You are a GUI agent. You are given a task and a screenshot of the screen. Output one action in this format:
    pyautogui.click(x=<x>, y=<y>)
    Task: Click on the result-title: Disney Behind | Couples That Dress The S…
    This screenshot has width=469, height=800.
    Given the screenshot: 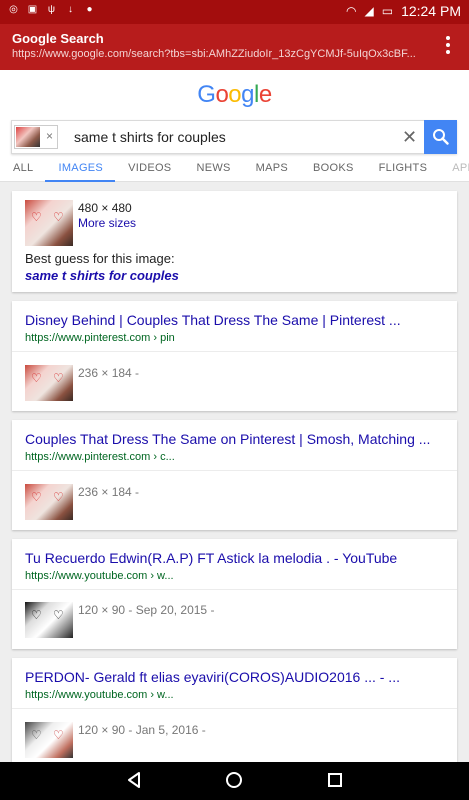 What is the action you would take?
    pyautogui.click(x=213, y=320)
    